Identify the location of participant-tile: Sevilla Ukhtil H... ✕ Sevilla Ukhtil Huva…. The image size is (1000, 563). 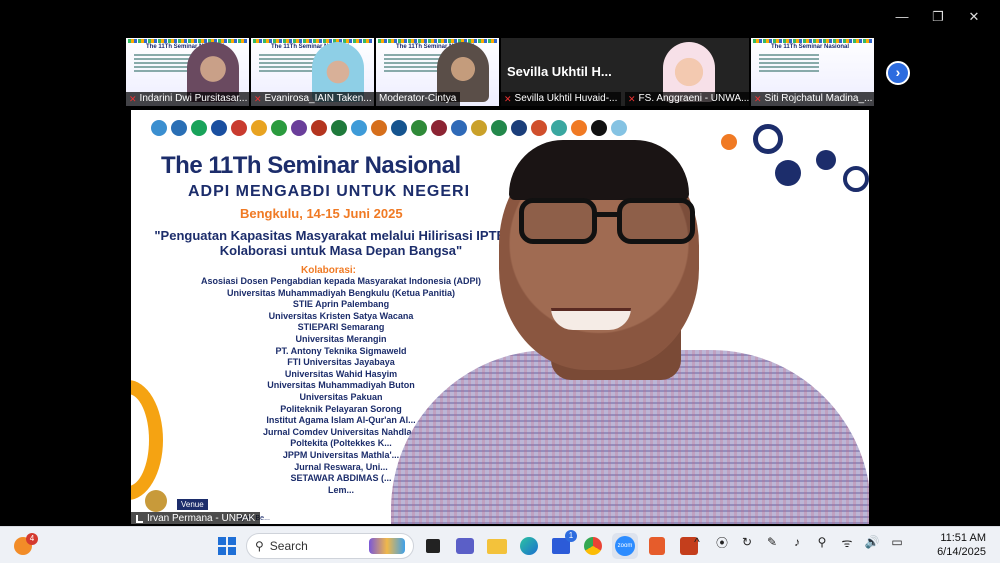
(625, 72).